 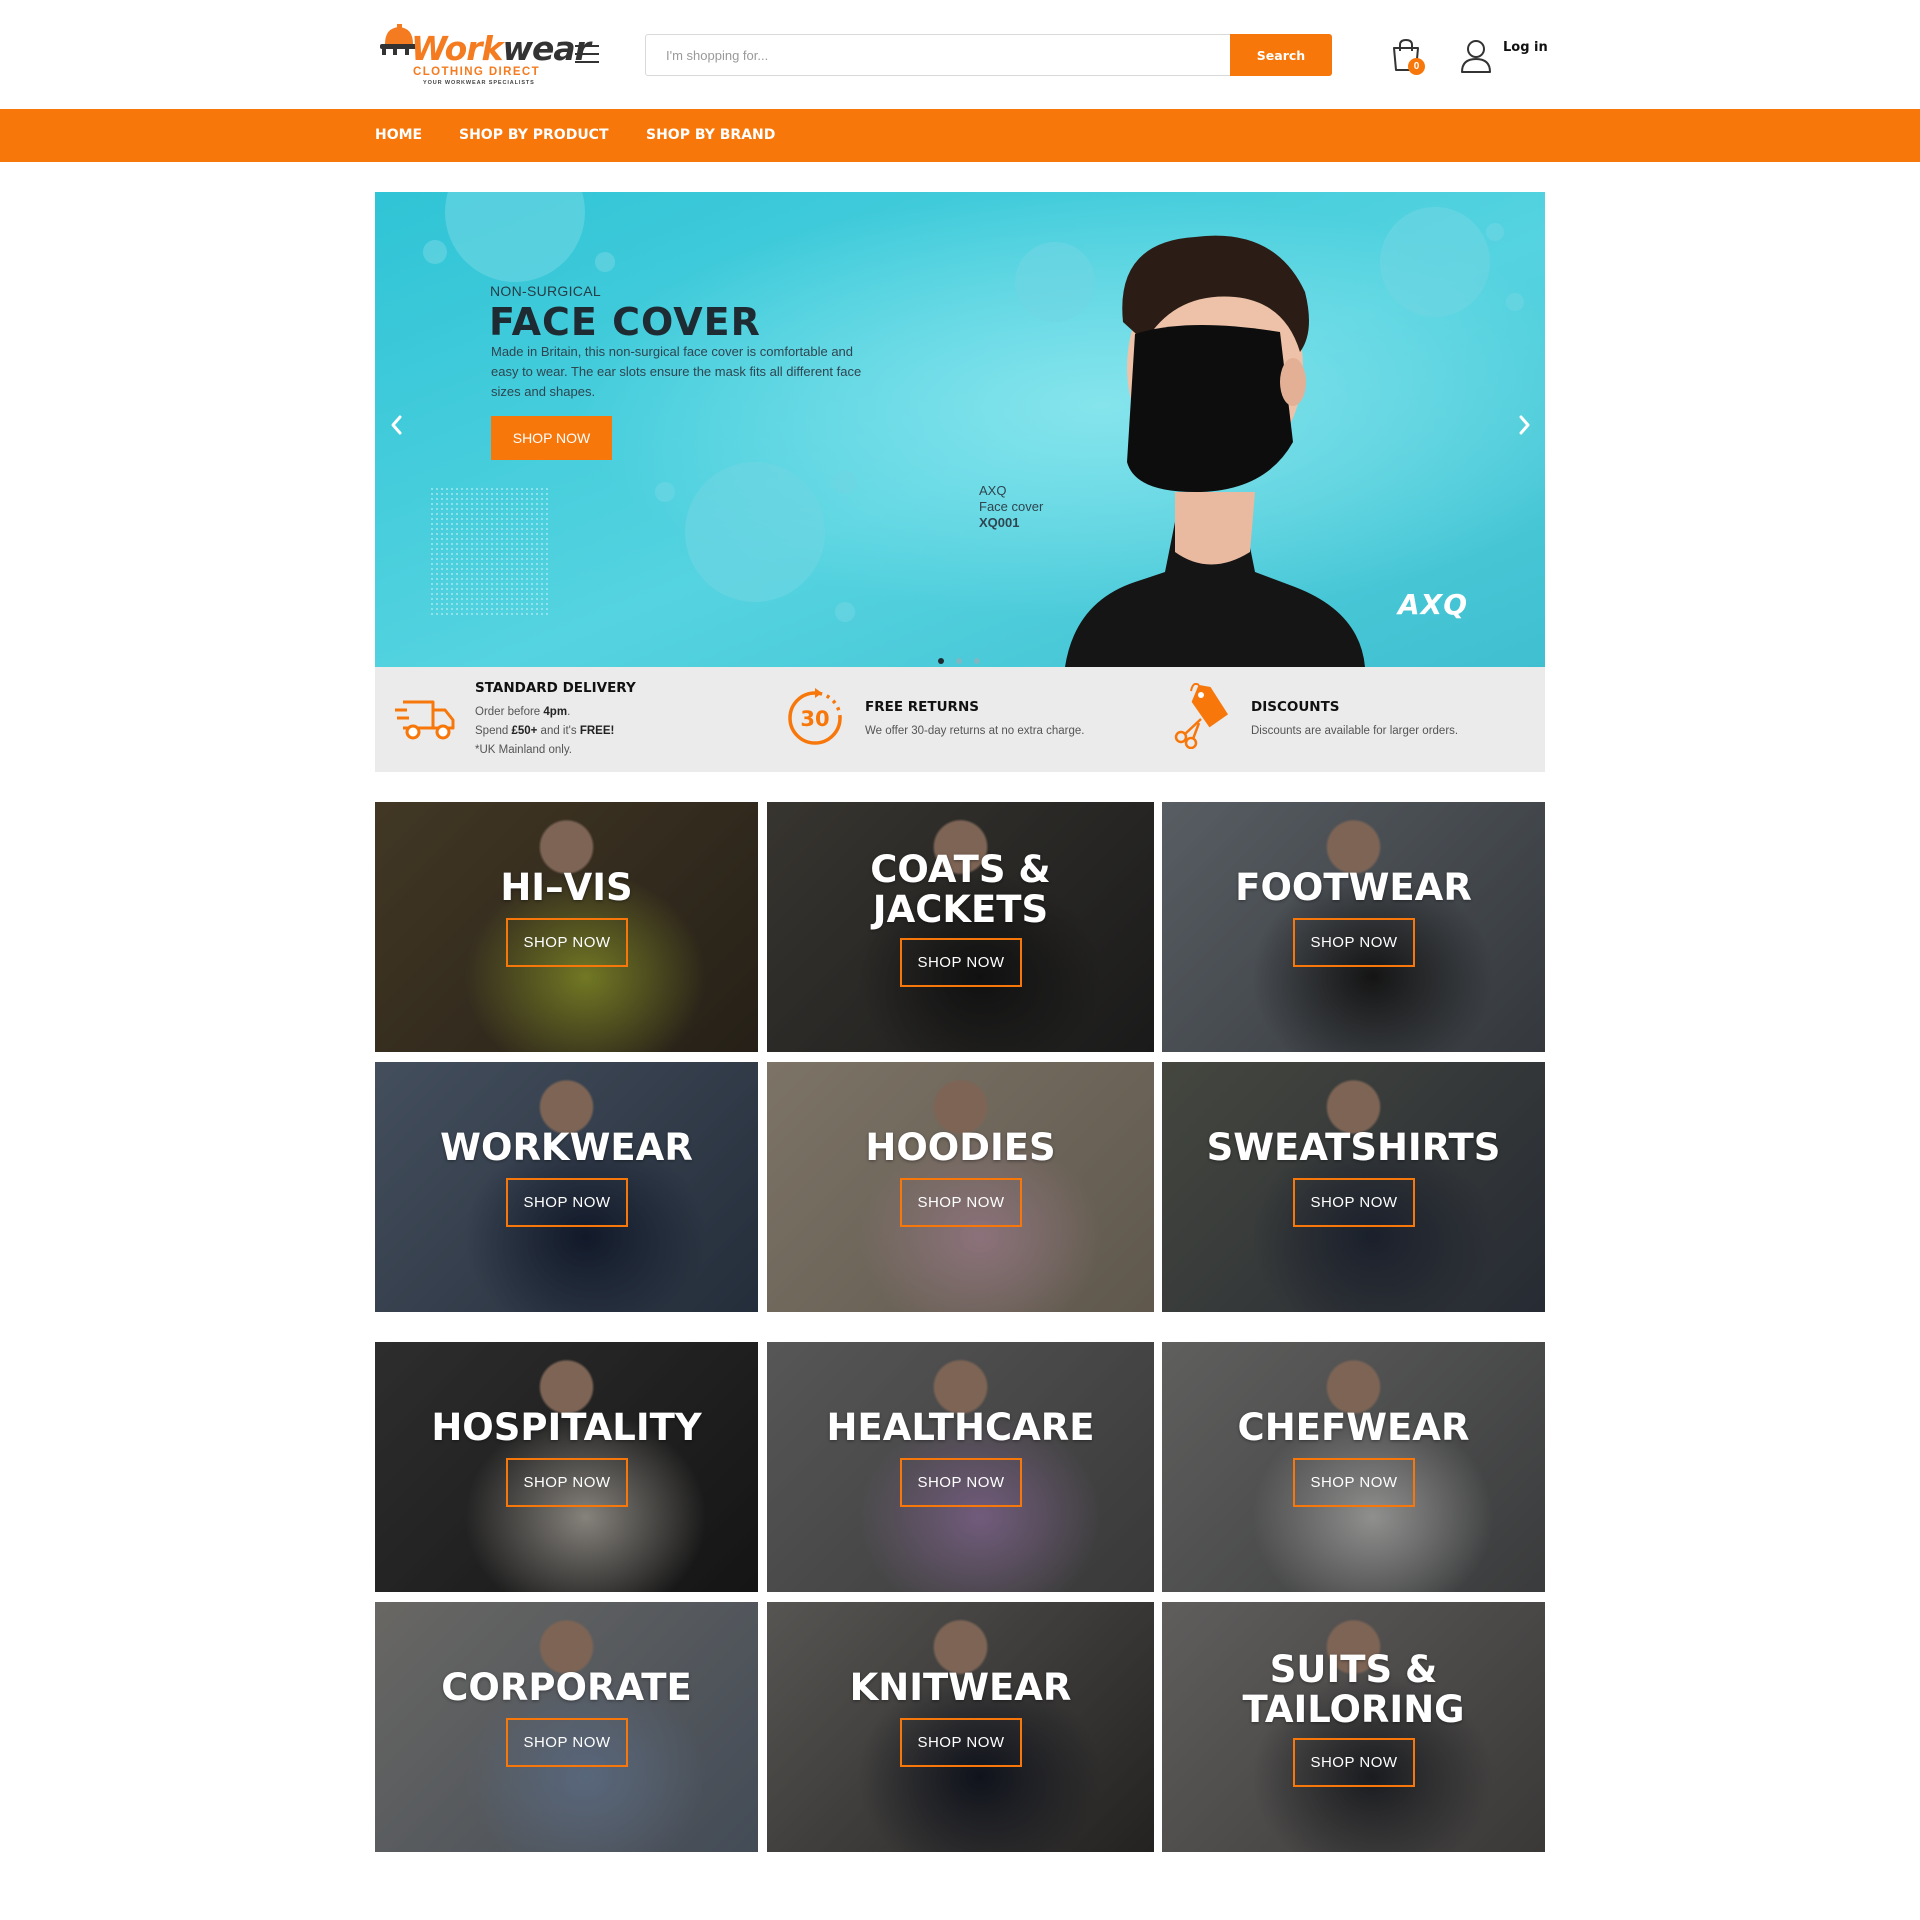 I want to click on user-icon, so click(x=1476, y=56).